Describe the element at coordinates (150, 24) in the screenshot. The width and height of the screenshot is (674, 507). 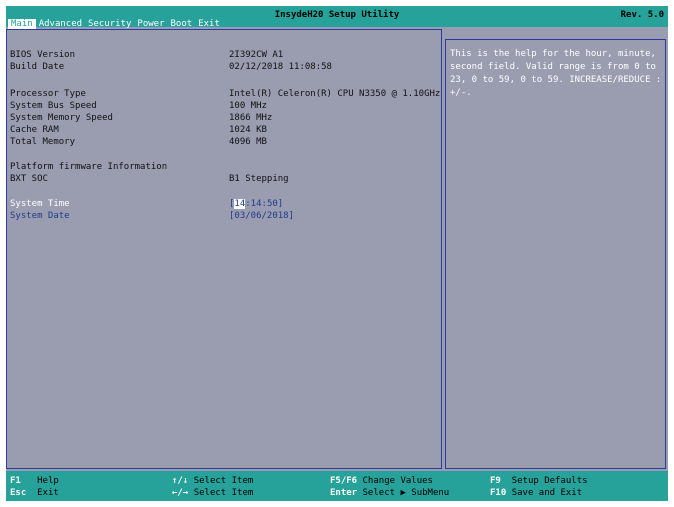
I see `tab-power: Power` at that location.